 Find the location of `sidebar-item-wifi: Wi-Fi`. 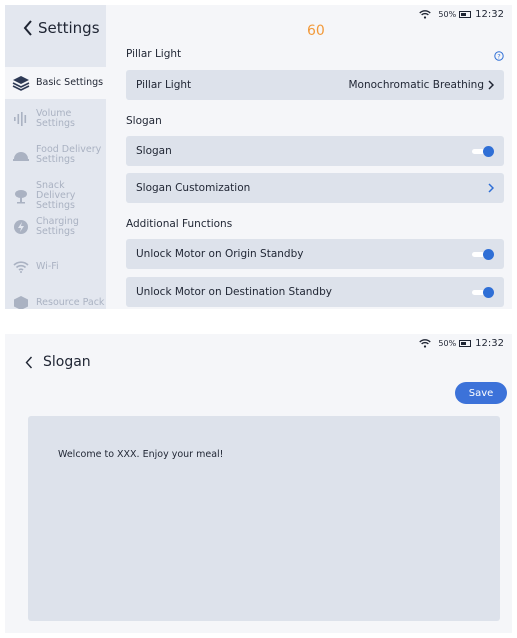

sidebar-item-wifi: Wi-Fi is located at coordinates (58, 267).